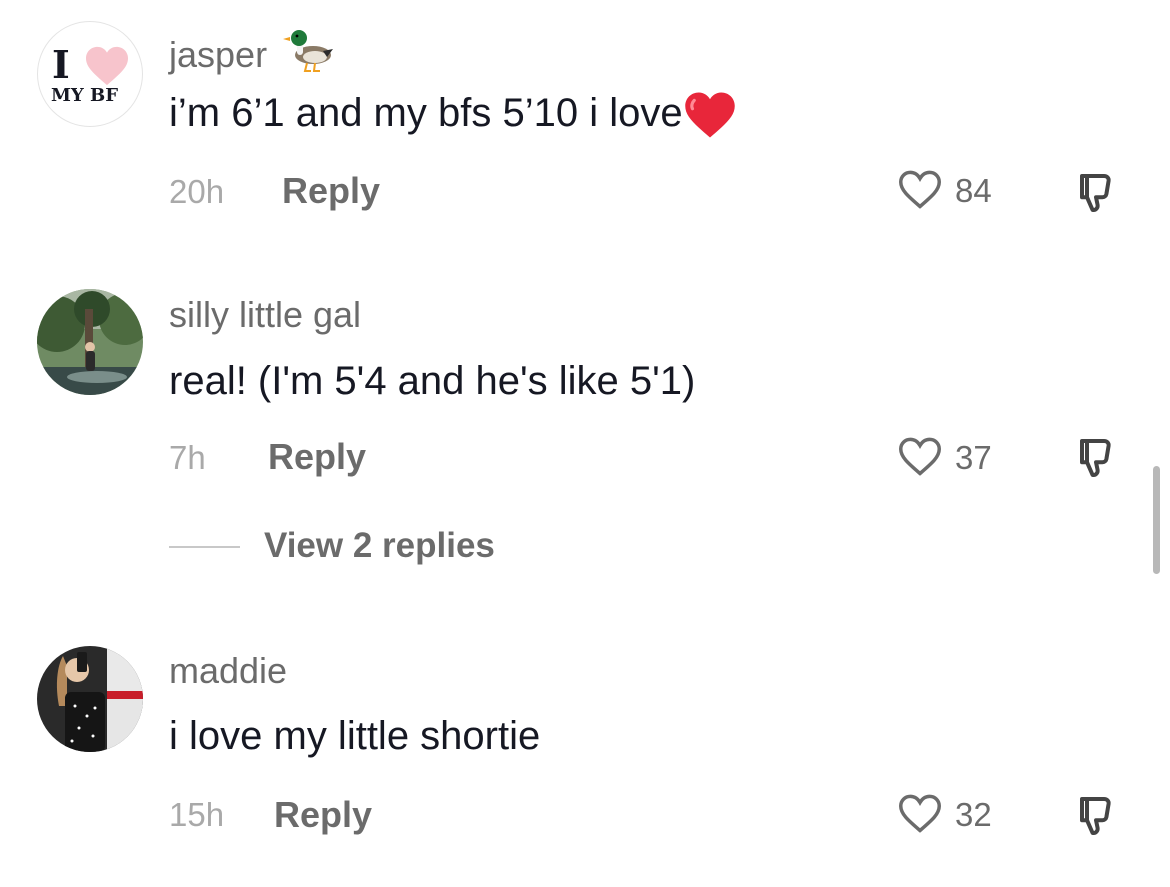 This screenshot has width=1170, height=887. Describe the element at coordinates (973, 814) in the screenshot. I see `like-count: 32` at that location.